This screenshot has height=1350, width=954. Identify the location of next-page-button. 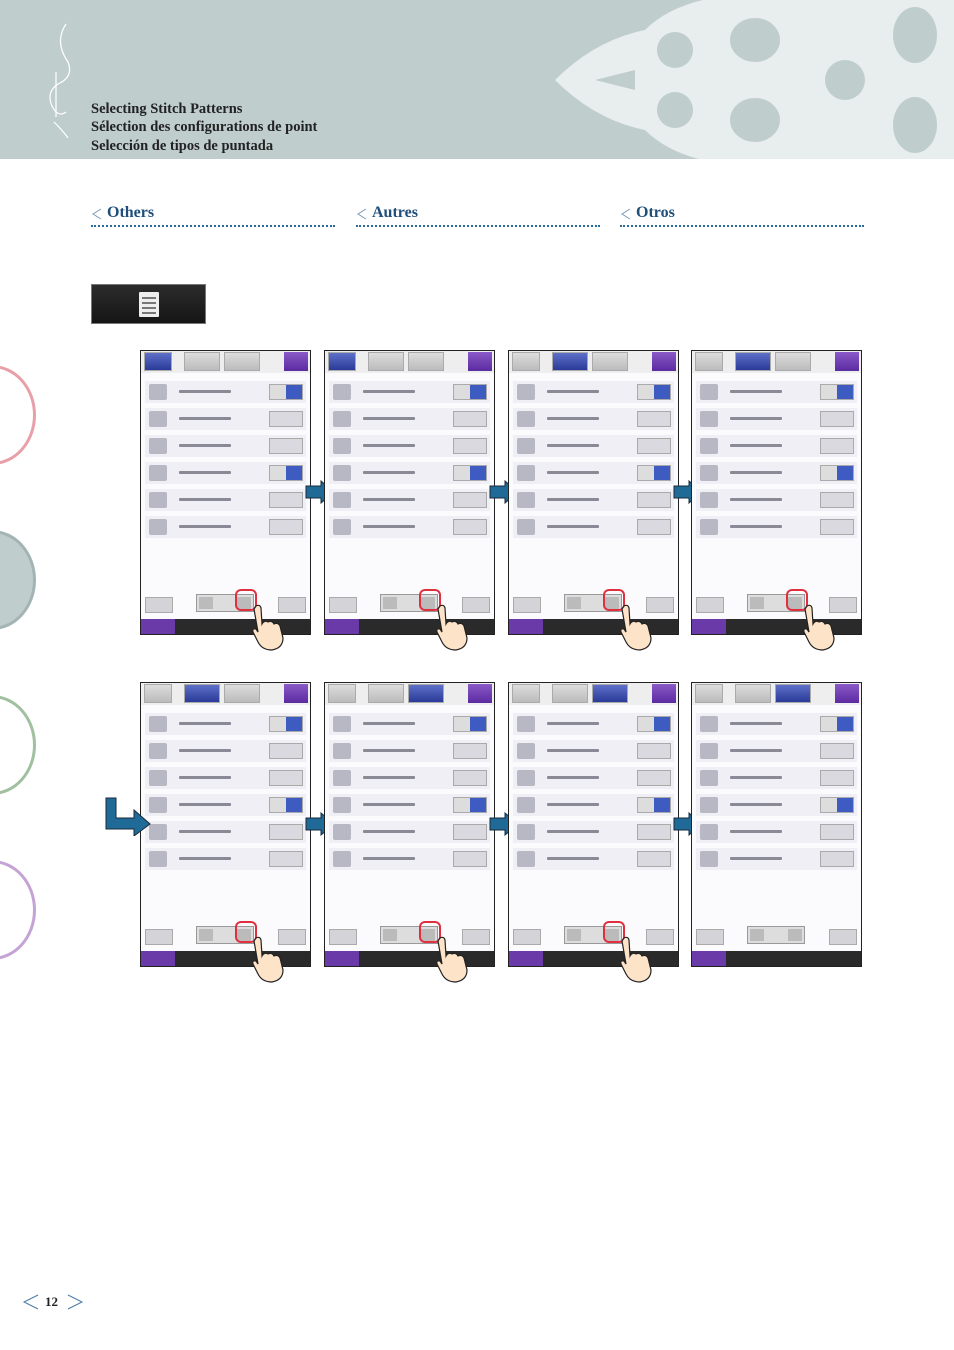
(795, 935).